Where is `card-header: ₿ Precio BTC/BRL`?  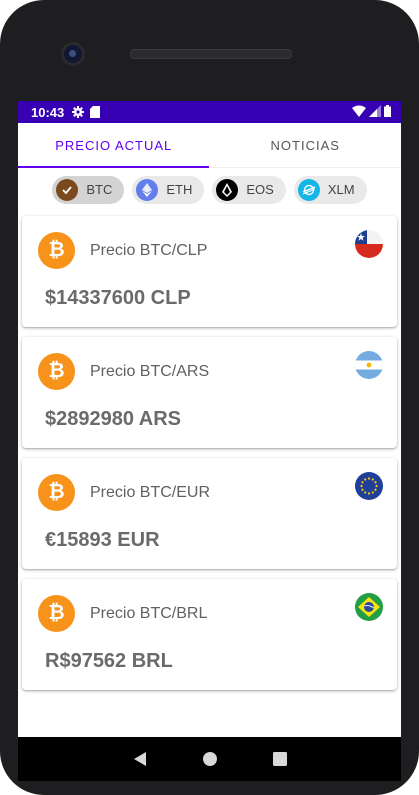 card-header: ₿ Precio BTC/BRL is located at coordinates (122, 613).